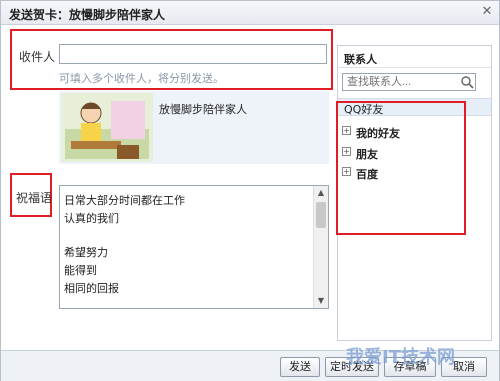 This screenshot has height=381, width=500. I want to click on card-thumbnail, so click(107, 127).